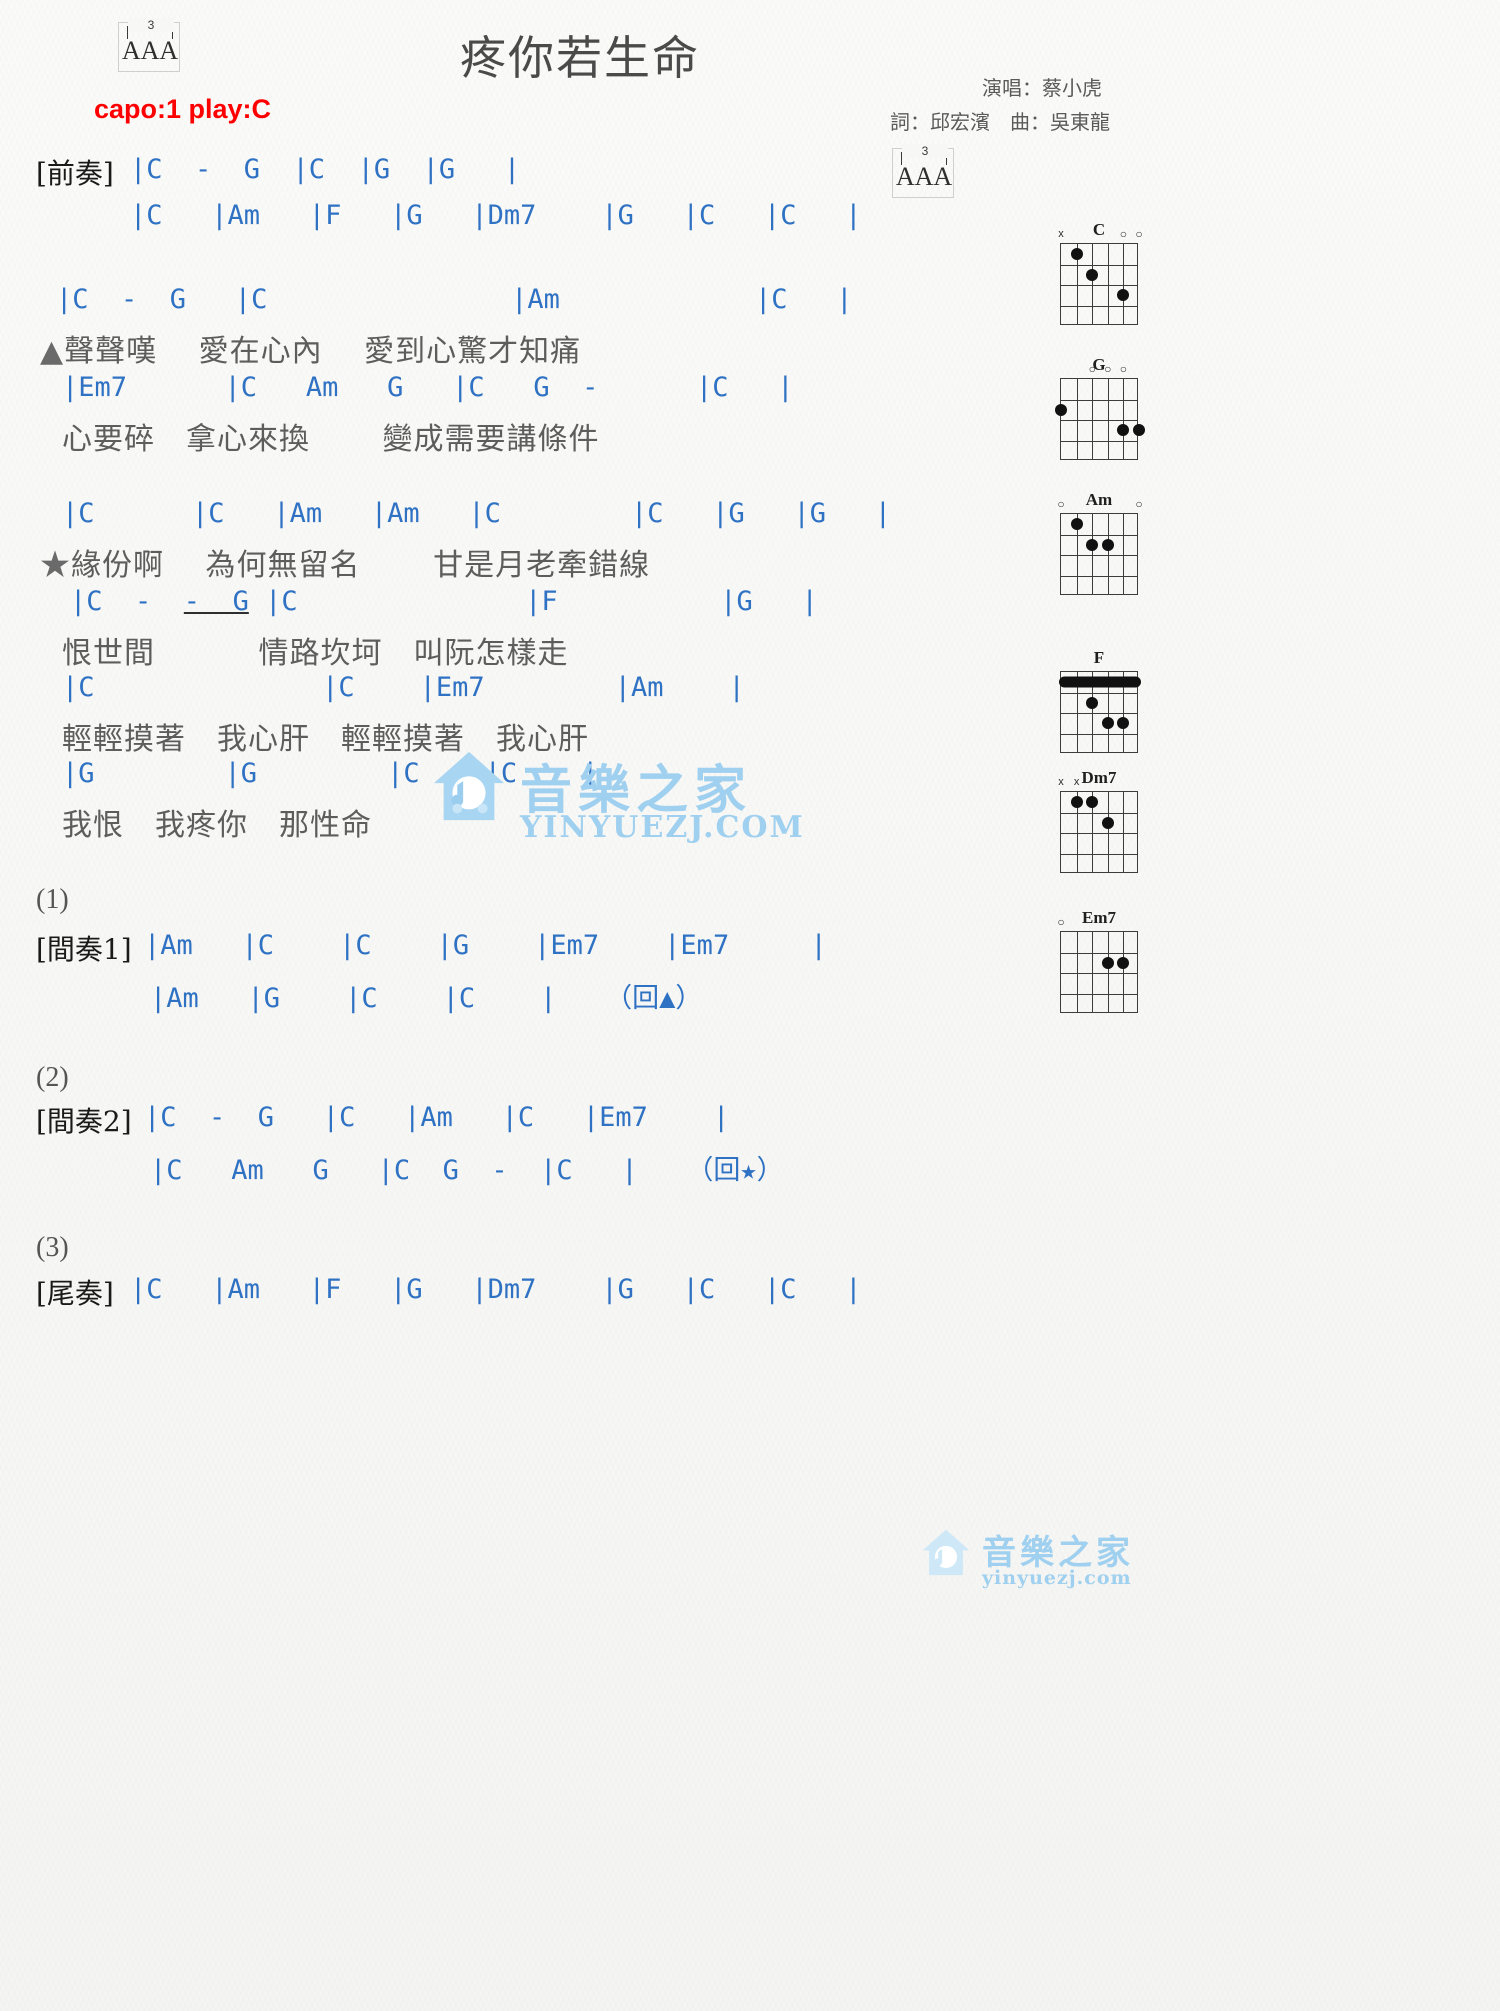 The image size is (1500, 2011). Describe the element at coordinates (403, 687) in the screenshot. I see `chorus-chord-line-3: |C |C |Em7 |Am |` at that location.